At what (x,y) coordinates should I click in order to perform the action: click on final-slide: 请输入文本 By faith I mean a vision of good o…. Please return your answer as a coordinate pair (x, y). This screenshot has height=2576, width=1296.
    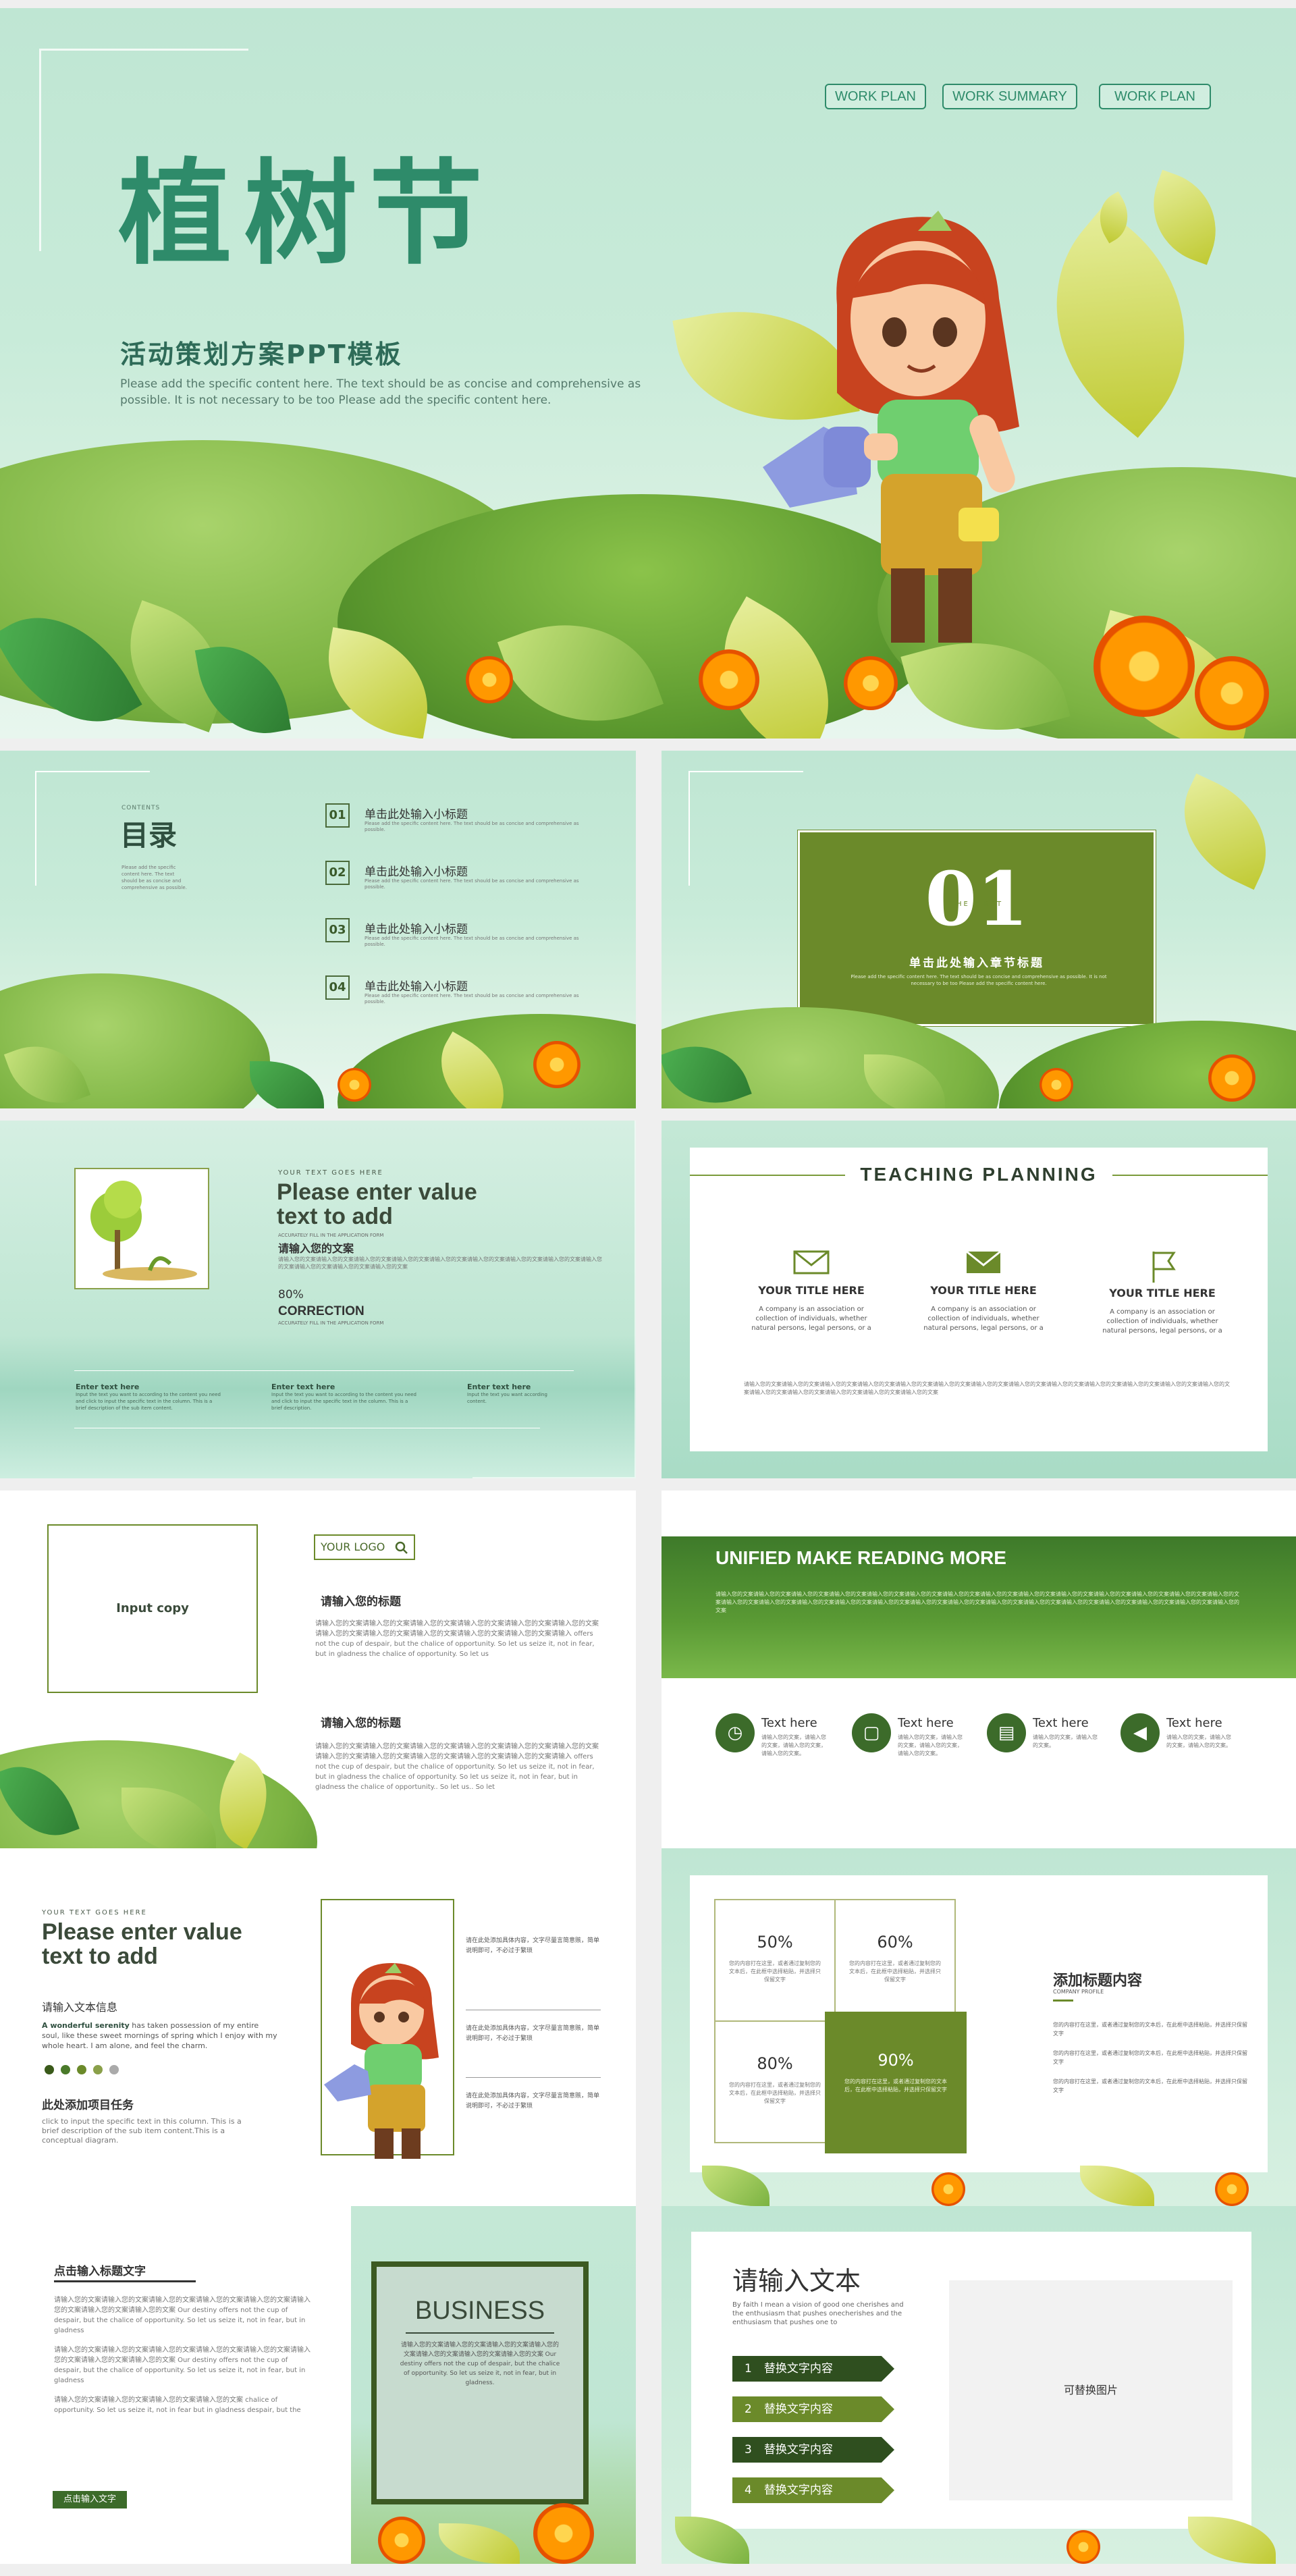
    Looking at the image, I should click on (979, 2385).